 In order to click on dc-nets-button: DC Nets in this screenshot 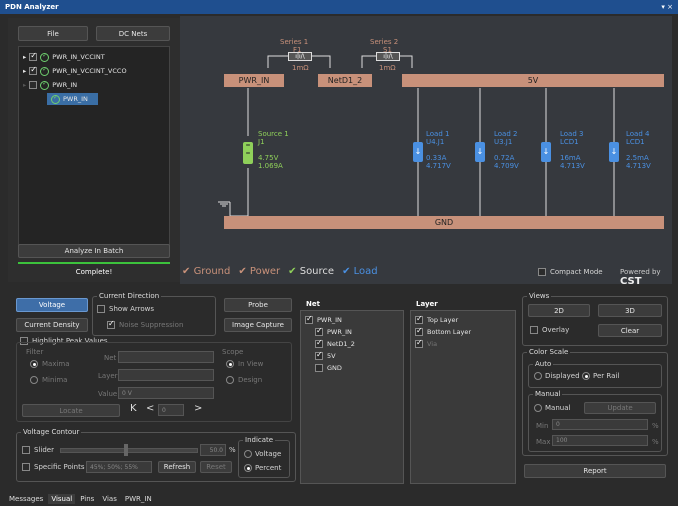, I will do `click(133, 33)`.